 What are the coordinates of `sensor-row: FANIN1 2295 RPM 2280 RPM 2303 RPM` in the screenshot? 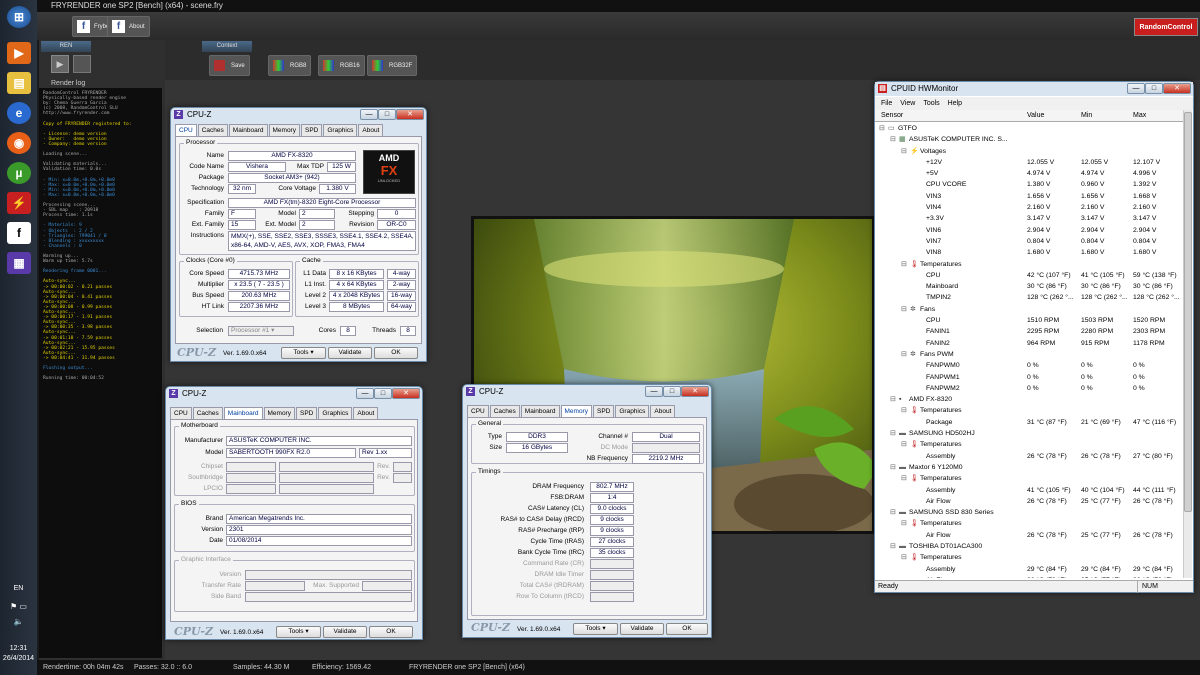 It's located at (1029, 331).